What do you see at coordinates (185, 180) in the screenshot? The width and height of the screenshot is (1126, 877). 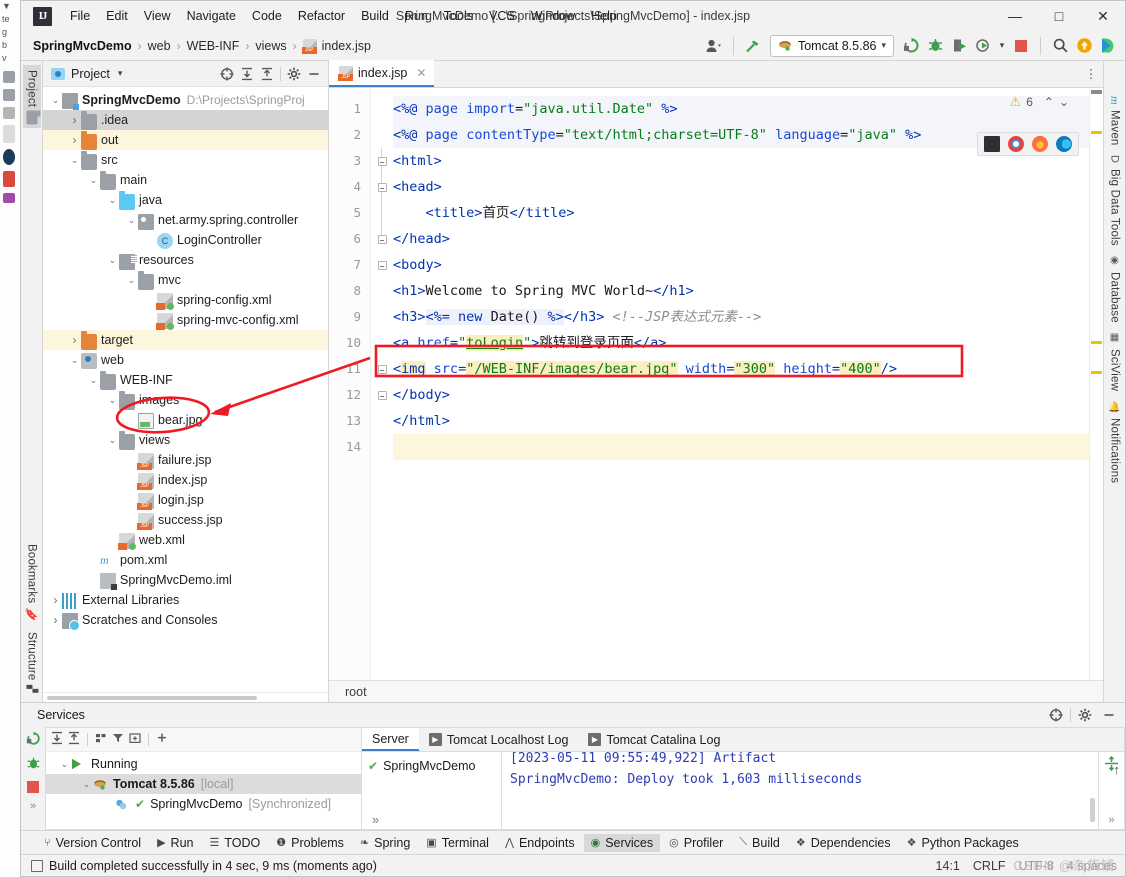 I see `tree-item: ⌄ main` at bounding box center [185, 180].